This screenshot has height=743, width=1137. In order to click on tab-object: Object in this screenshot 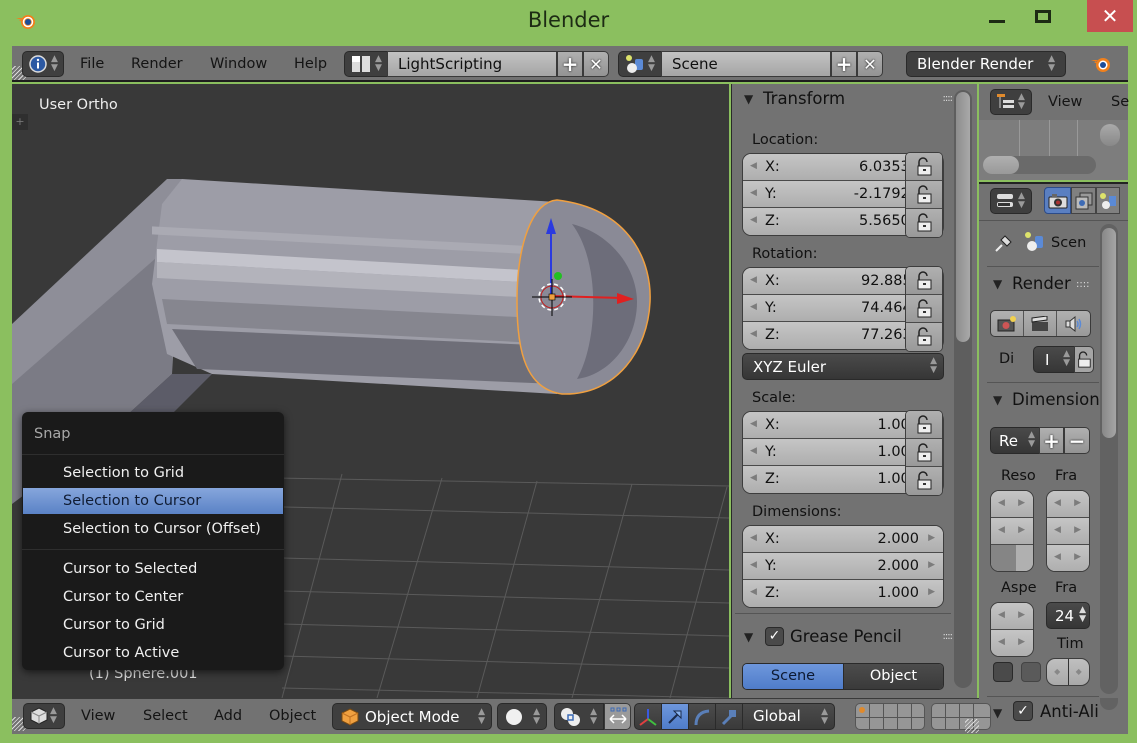, I will do `click(893, 676)`.